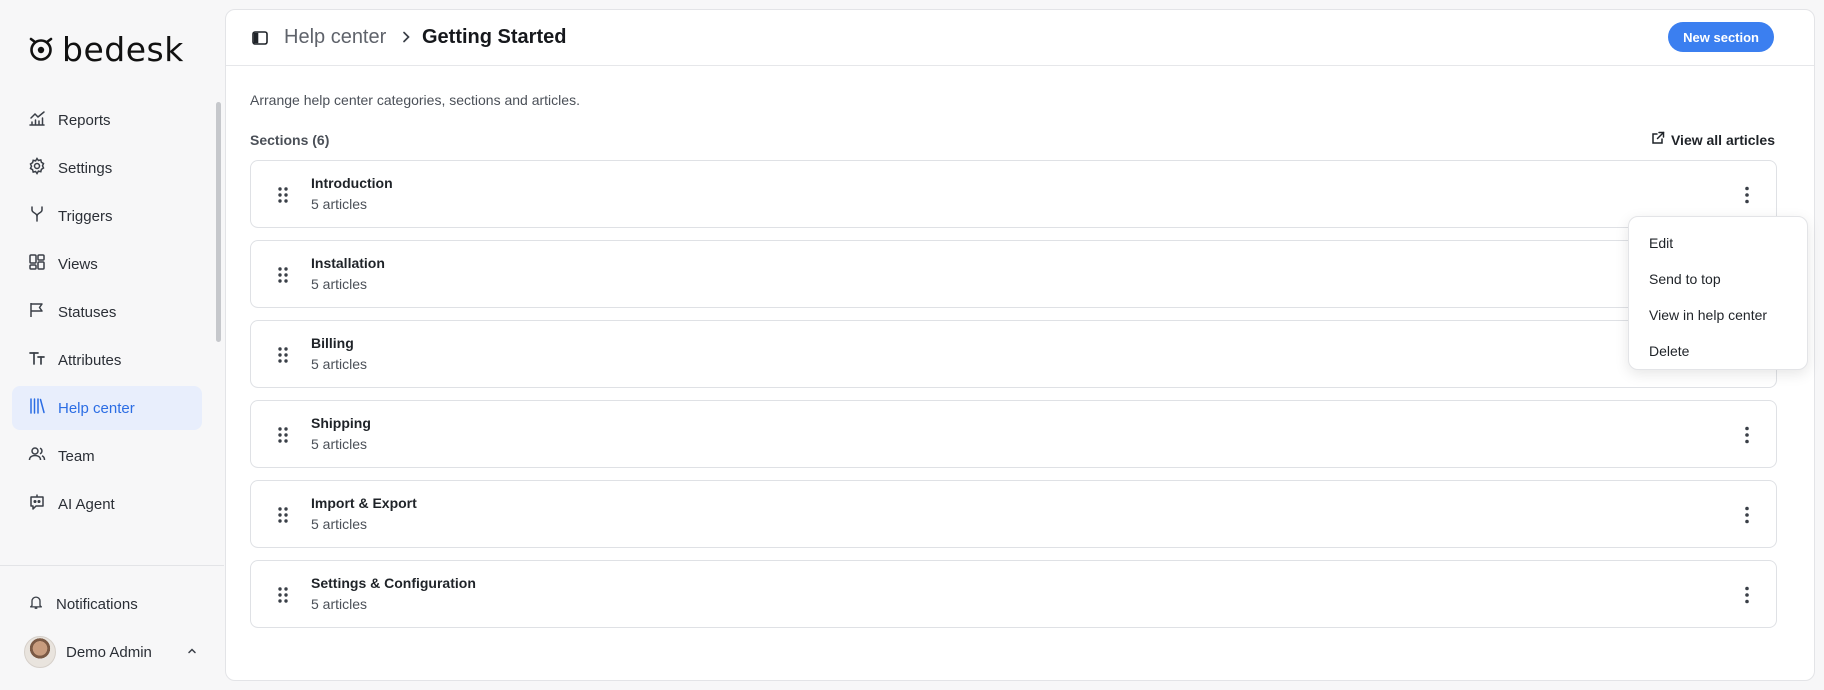  Describe the element at coordinates (335, 37) in the screenshot. I see `breadcrumb-parent: Help center` at that location.